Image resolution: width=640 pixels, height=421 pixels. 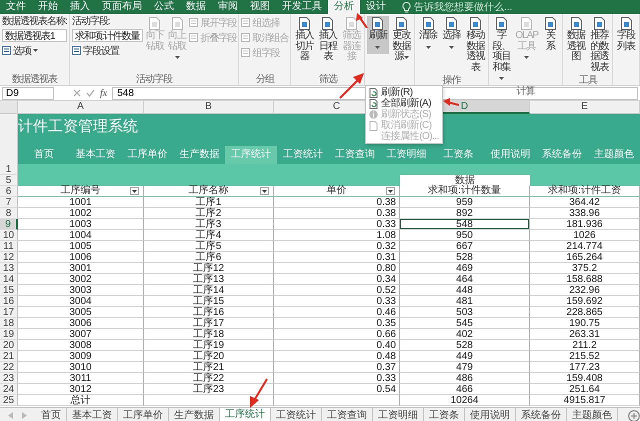 I want to click on ribbon-tab: 分析, so click(x=344, y=7).